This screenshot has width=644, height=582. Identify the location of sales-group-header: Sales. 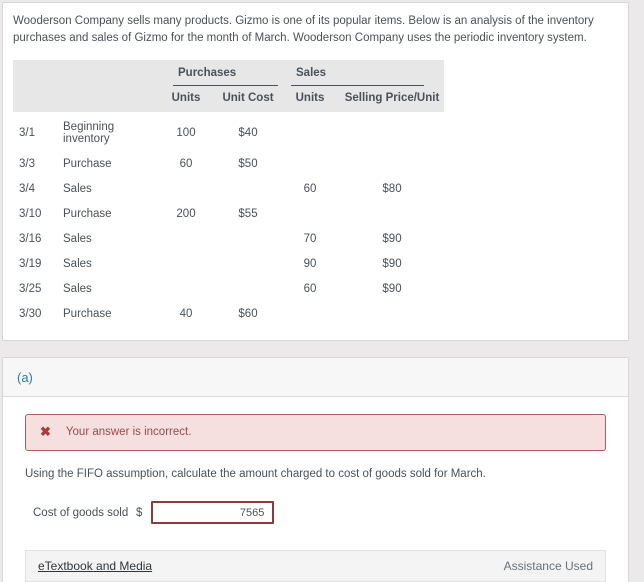
(357, 73).